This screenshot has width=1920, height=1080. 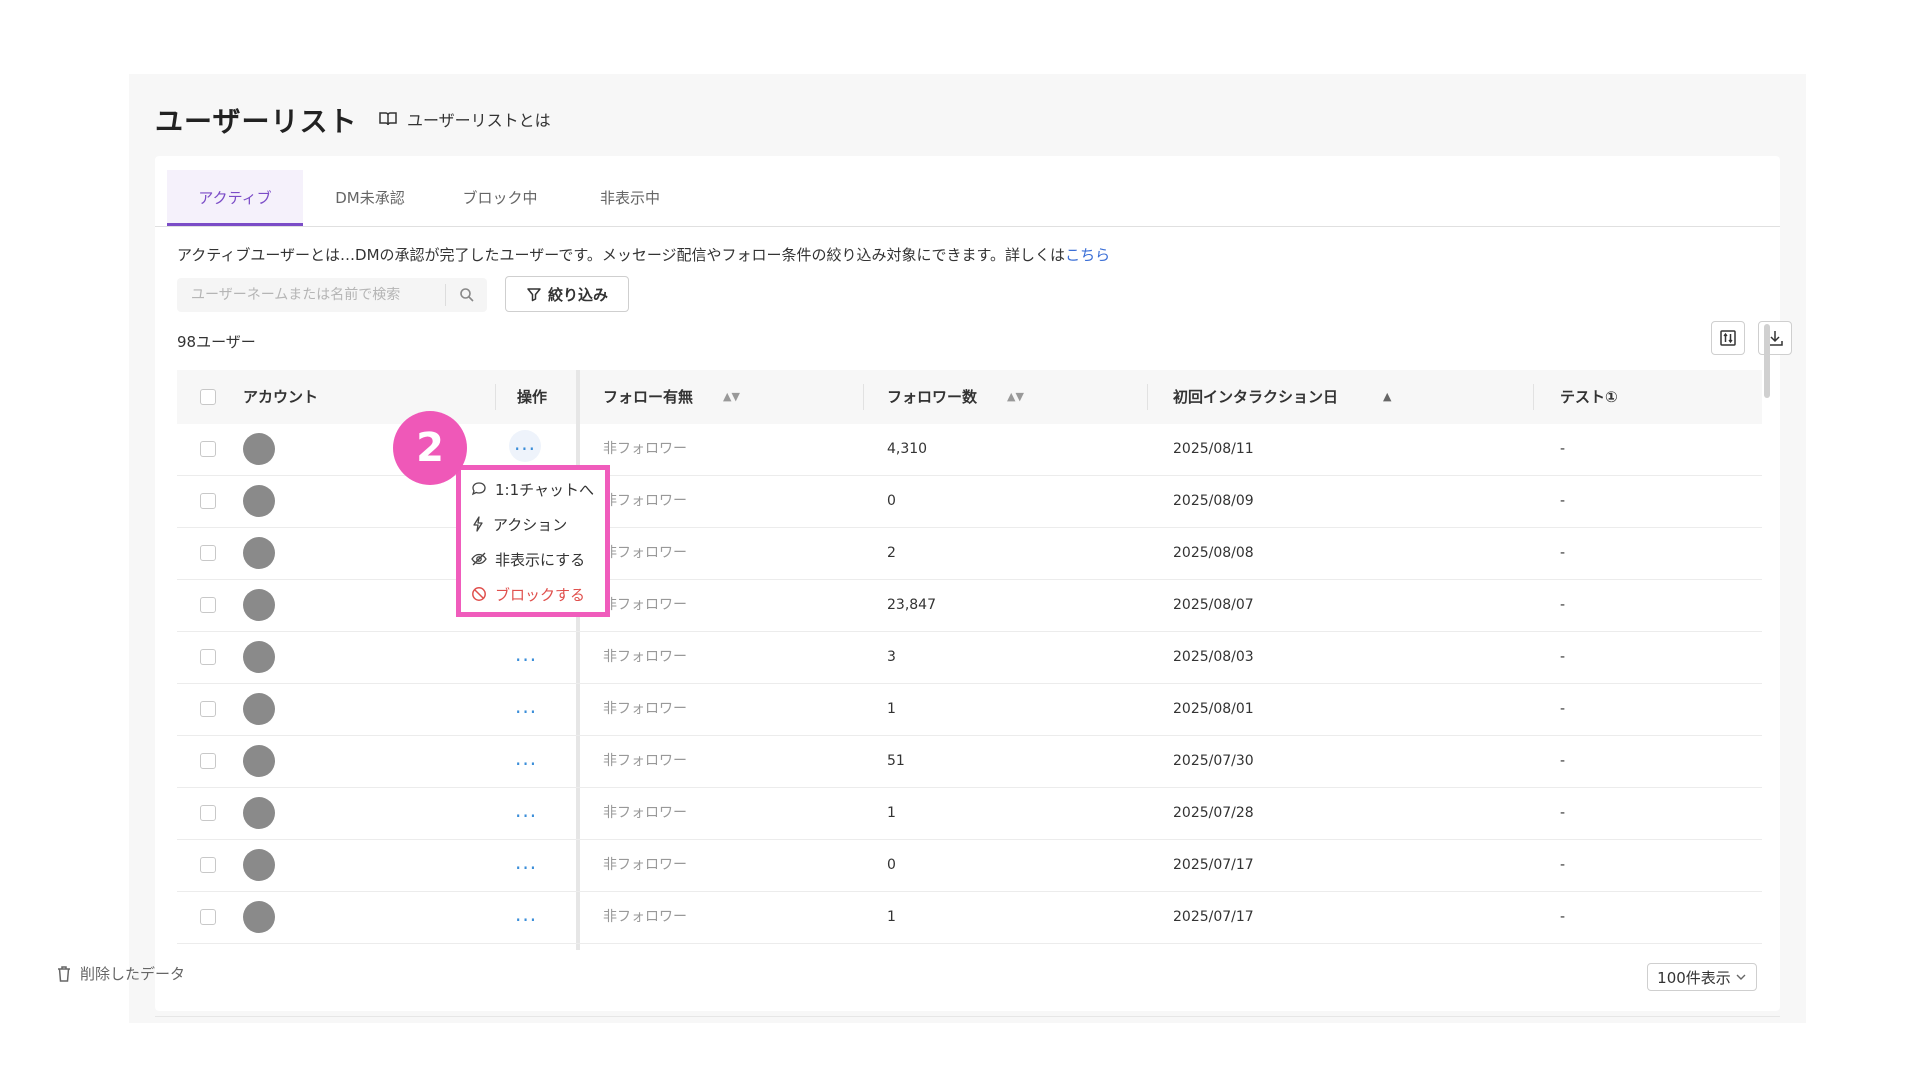 I want to click on first-interaction-cell: 2025/07/30, so click(x=1213, y=761).